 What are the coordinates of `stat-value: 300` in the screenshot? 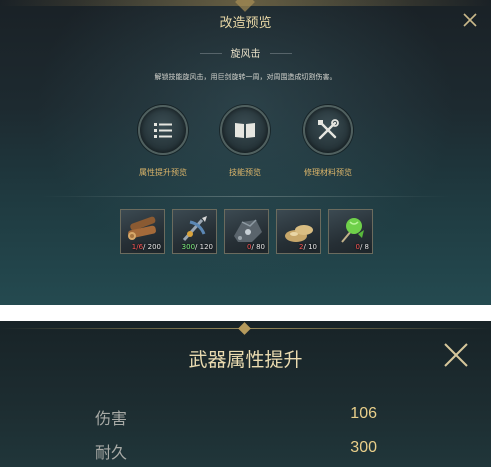 It's located at (363, 447).